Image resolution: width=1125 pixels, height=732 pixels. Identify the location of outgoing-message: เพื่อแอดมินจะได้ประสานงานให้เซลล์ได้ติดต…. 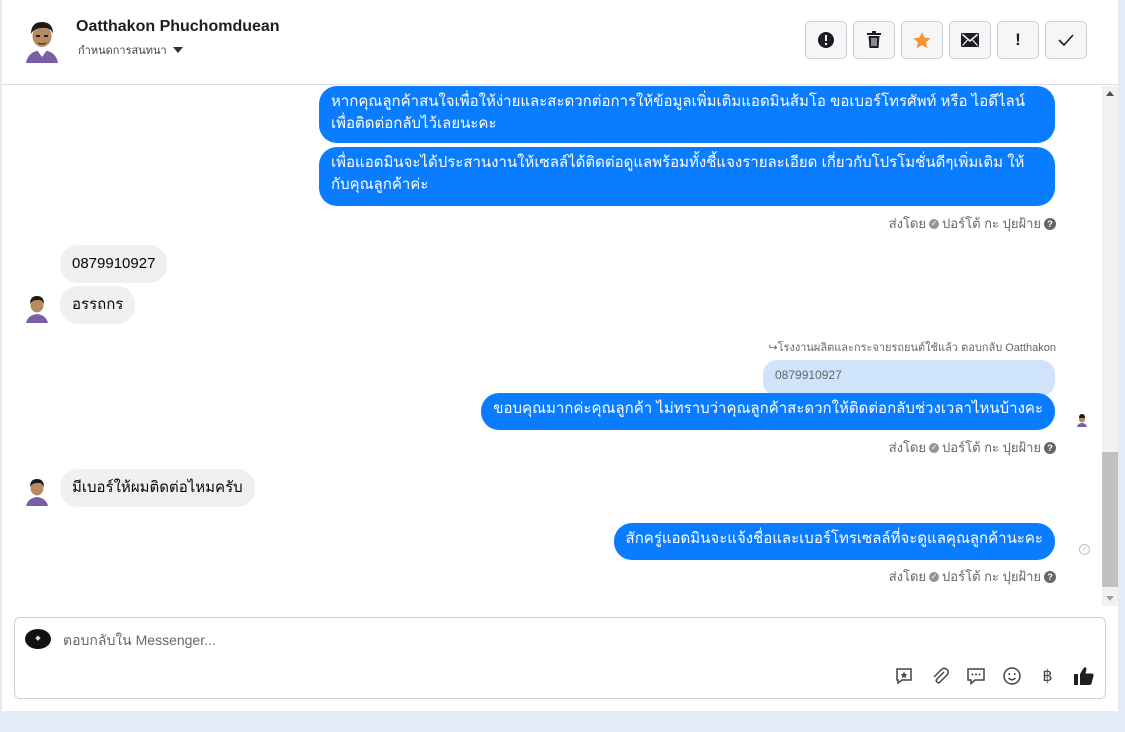
(687, 176).